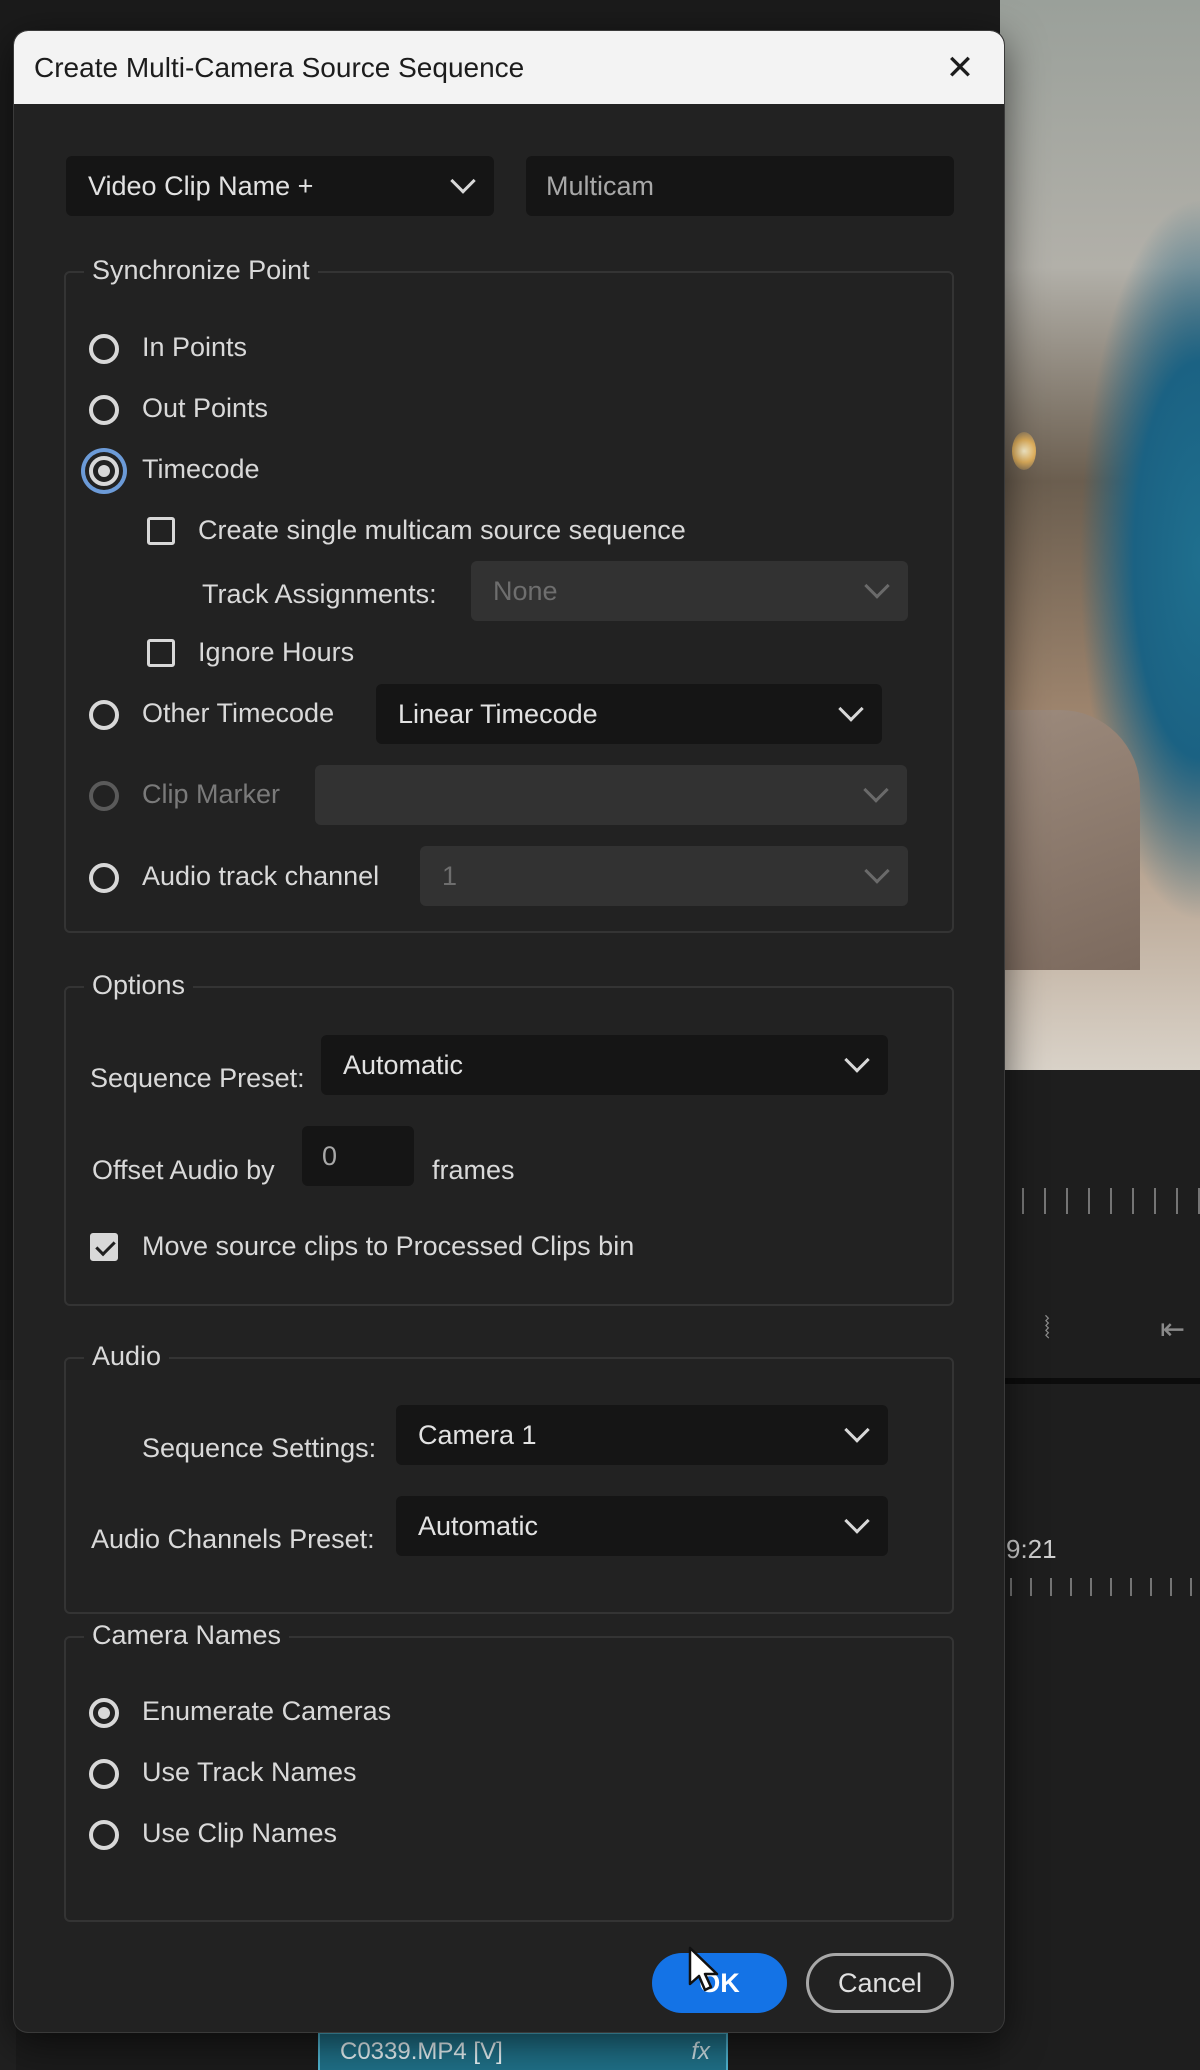  I want to click on fx-badge: fx, so click(700, 2051).